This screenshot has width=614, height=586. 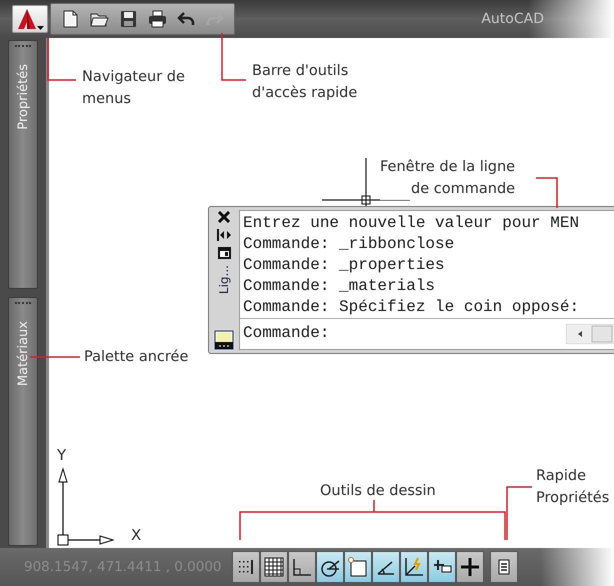 What do you see at coordinates (23, 421) in the screenshot?
I see `palette-tab: Matériaux` at bounding box center [23, 421].